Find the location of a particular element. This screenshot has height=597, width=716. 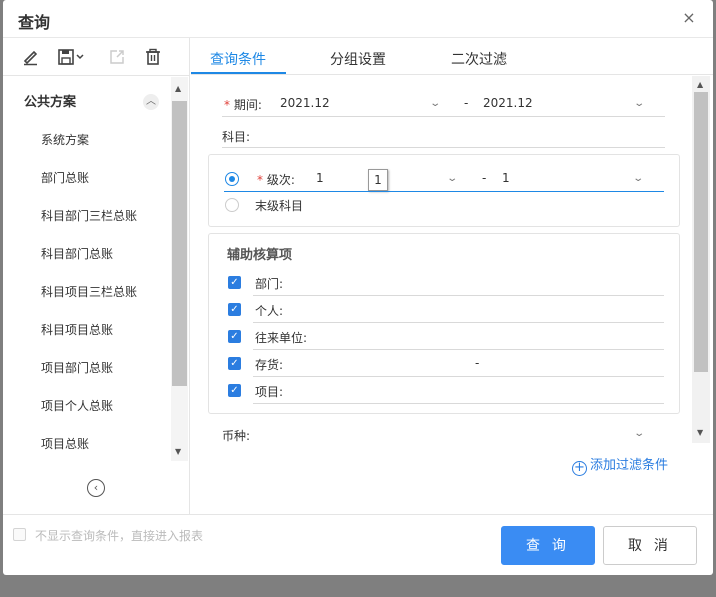

aux-checkbox-inventory: ✓ is located at coordinates (234, 363).